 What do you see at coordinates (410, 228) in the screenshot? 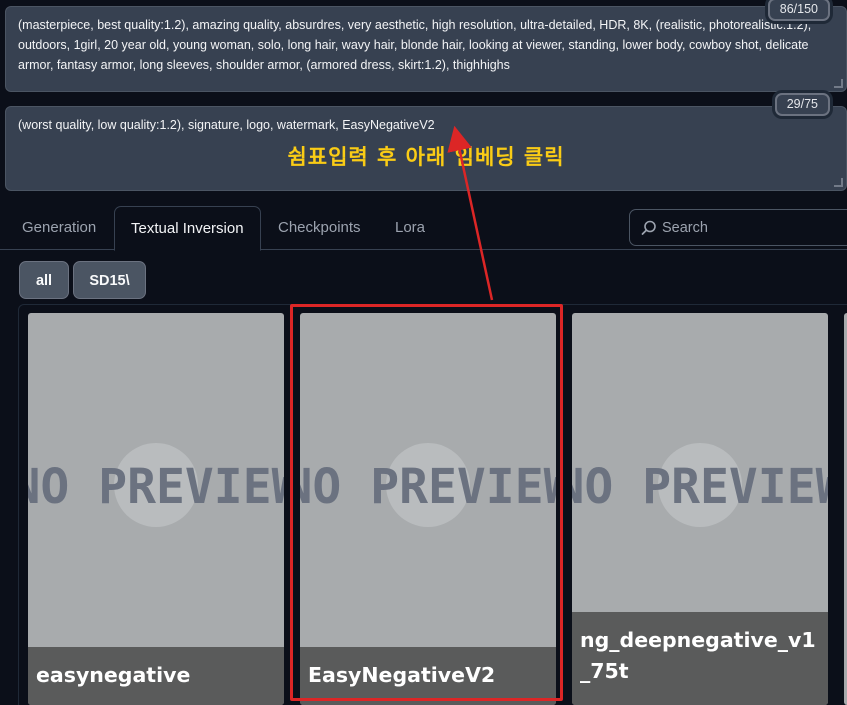
I see `tab-lora: Lora` at bounding box center [410, 228].